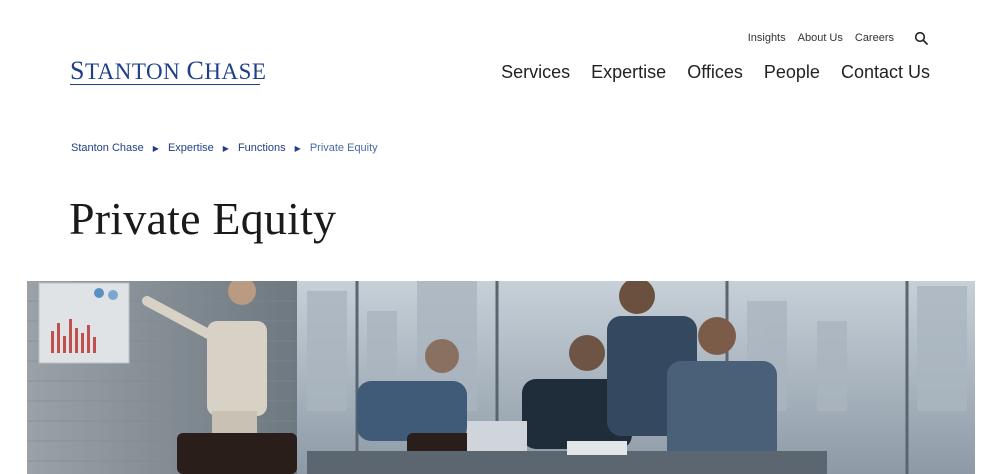 Image resolution: width=1000 pixels, height=474 pixels. I want to click on util-link-insights: Insights, so click(767, 38).